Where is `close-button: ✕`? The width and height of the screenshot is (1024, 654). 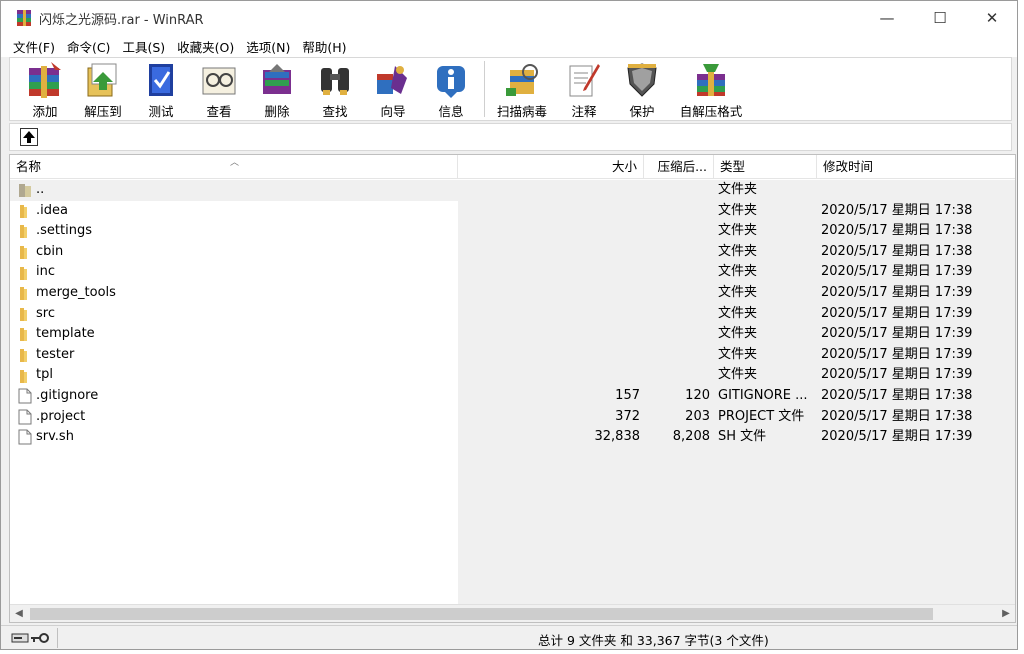
close-button: ✕ is located at coordinates (992, 18).